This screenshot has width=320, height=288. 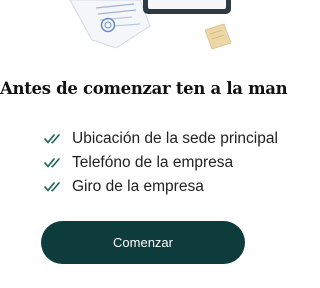 I want to click on document-illustration, so click(x=110, y=24).